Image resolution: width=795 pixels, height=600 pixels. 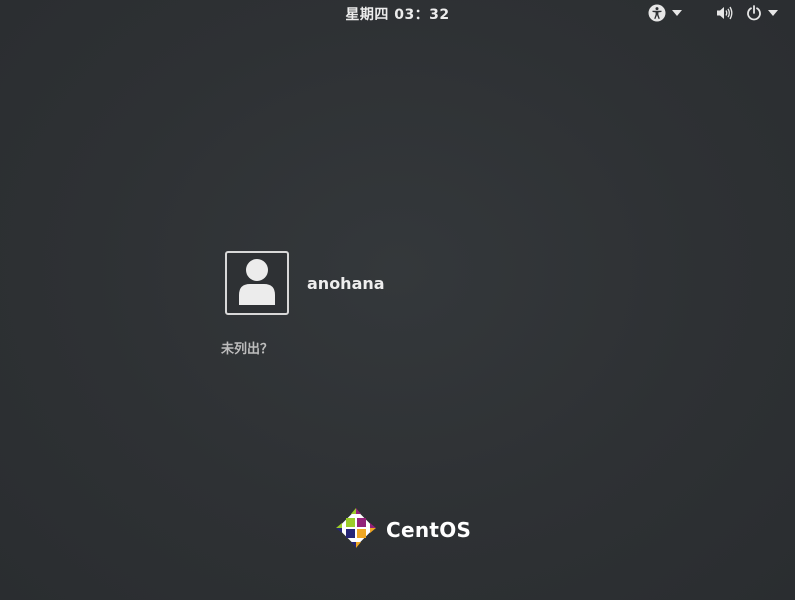 I want to click on username-label: anohana, so click(x=346, y=283).